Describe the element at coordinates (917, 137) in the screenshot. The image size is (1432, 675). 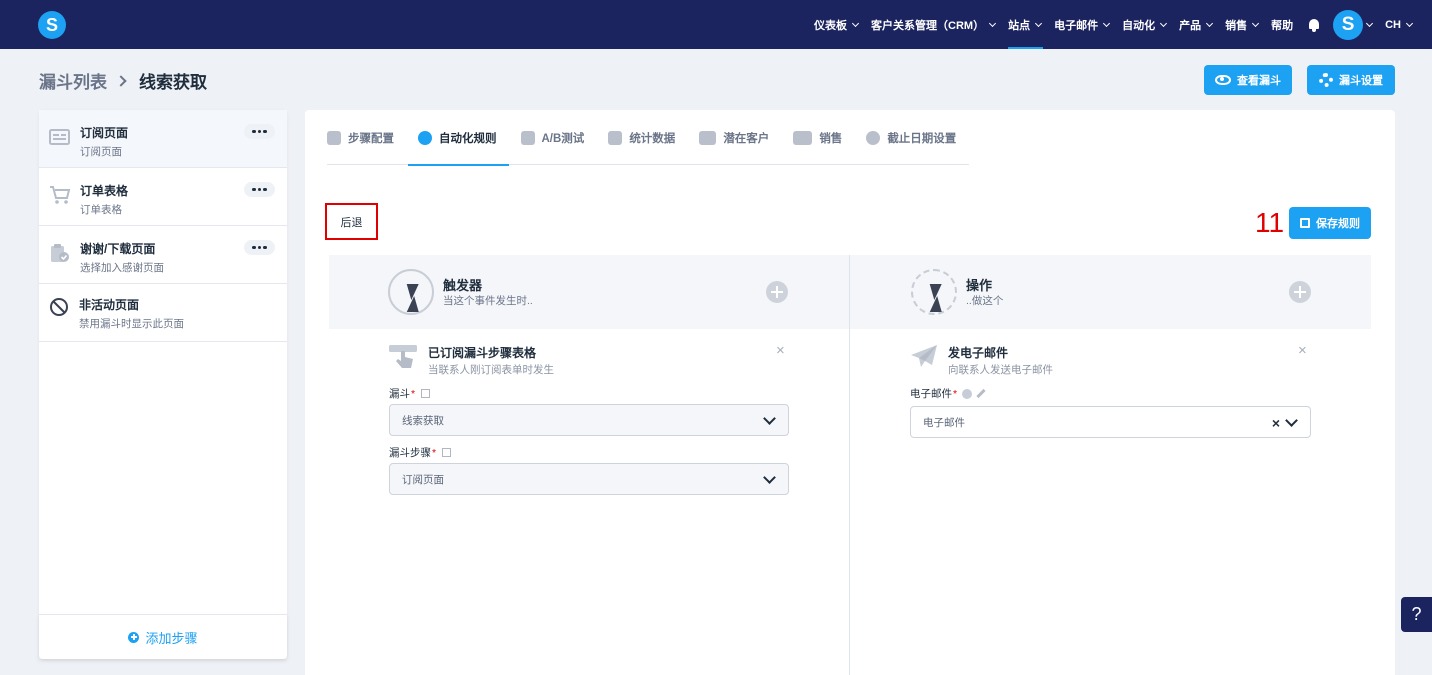
I see `tab-deadline-settings: 截止日期设置` at that location.